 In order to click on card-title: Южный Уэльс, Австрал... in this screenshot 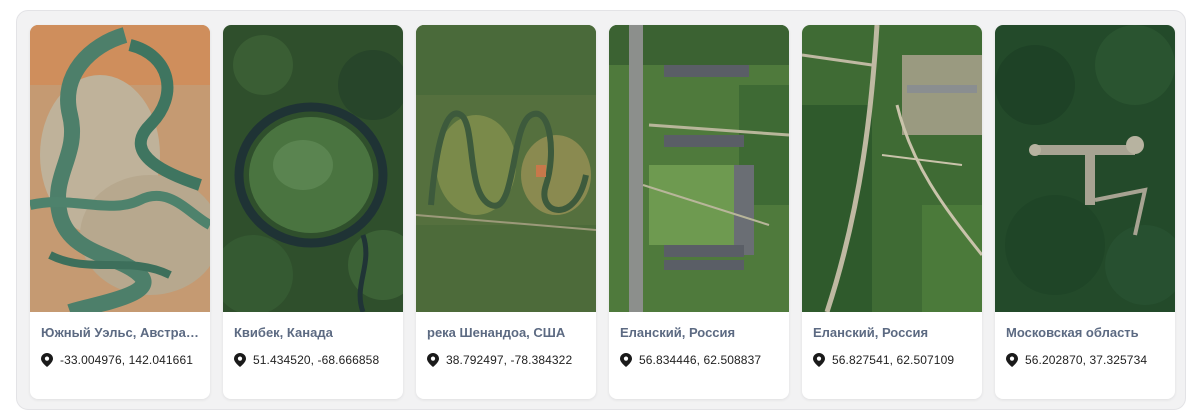, I will do `click(120, 332)`.